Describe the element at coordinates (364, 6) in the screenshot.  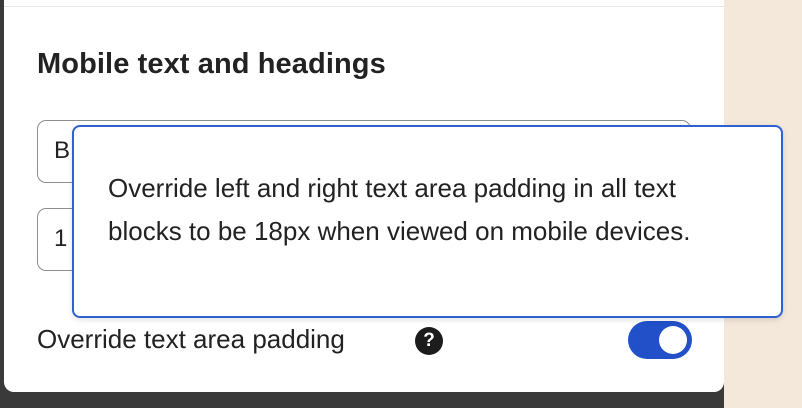
I see `divider` at that location.